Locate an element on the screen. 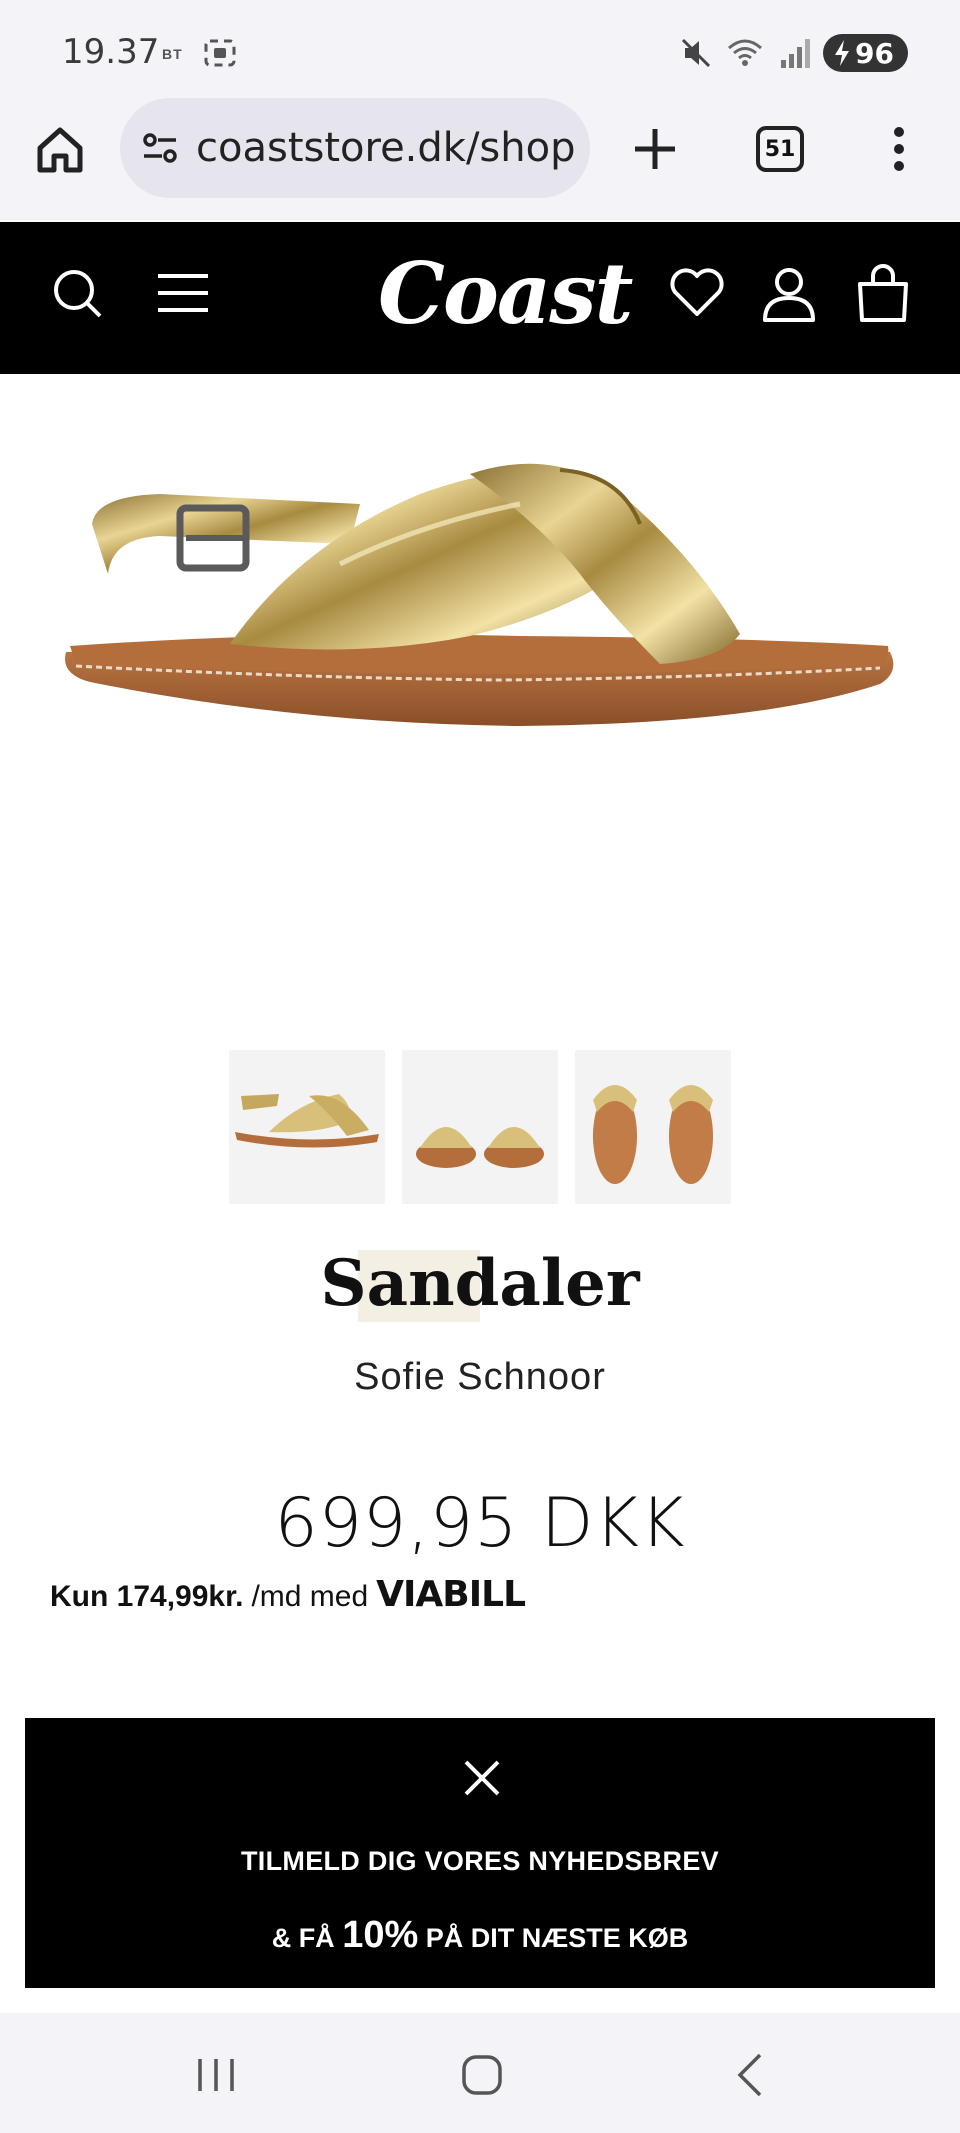 The height and width of the screenshot is (2133, 960). browser-toolbar: coaststore.dk/shop 51 is located at coordinates (480, 159).